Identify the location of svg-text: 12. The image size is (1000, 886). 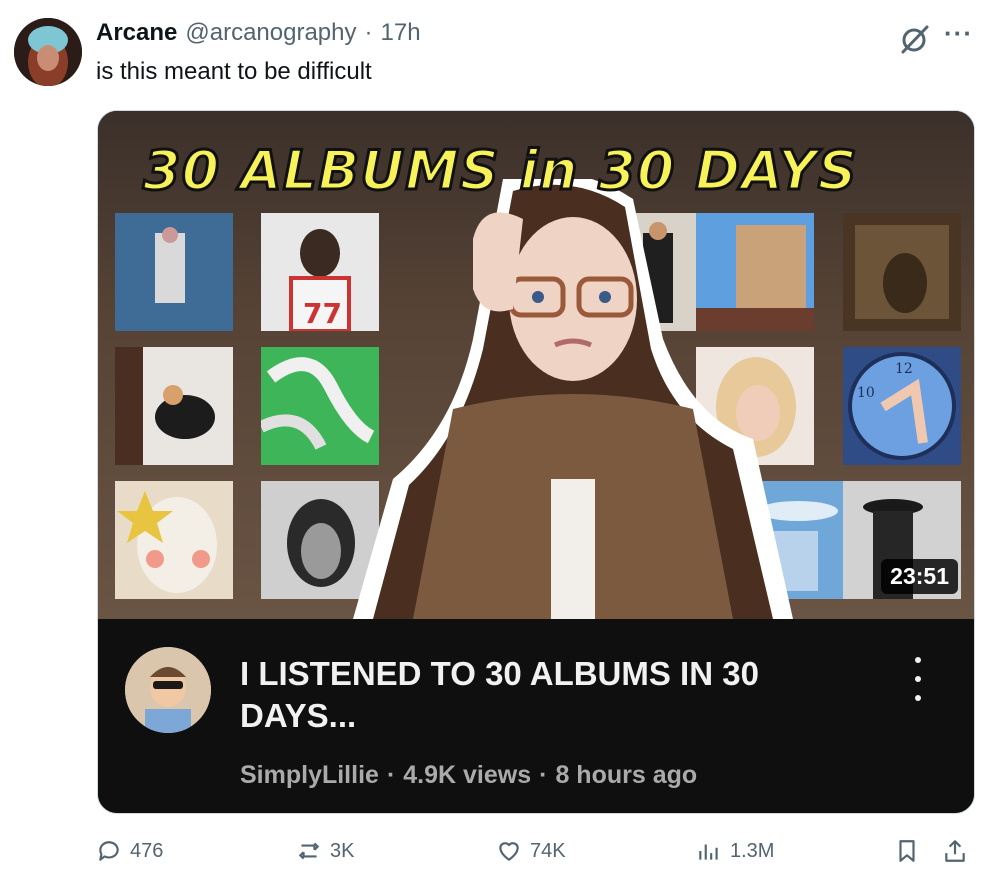
(904, 369).